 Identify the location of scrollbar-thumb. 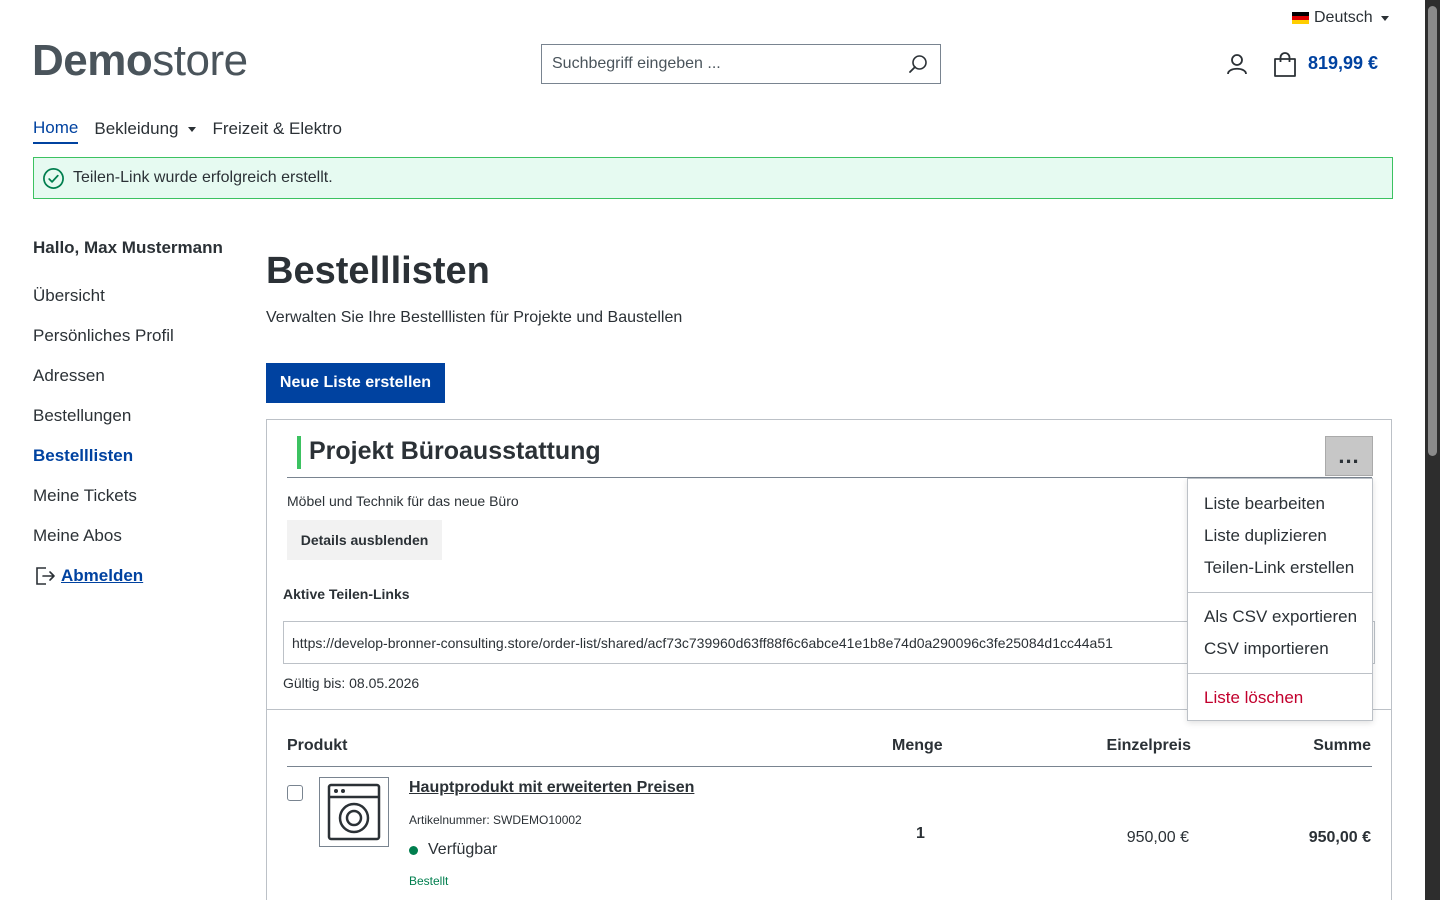
(1432, 231).